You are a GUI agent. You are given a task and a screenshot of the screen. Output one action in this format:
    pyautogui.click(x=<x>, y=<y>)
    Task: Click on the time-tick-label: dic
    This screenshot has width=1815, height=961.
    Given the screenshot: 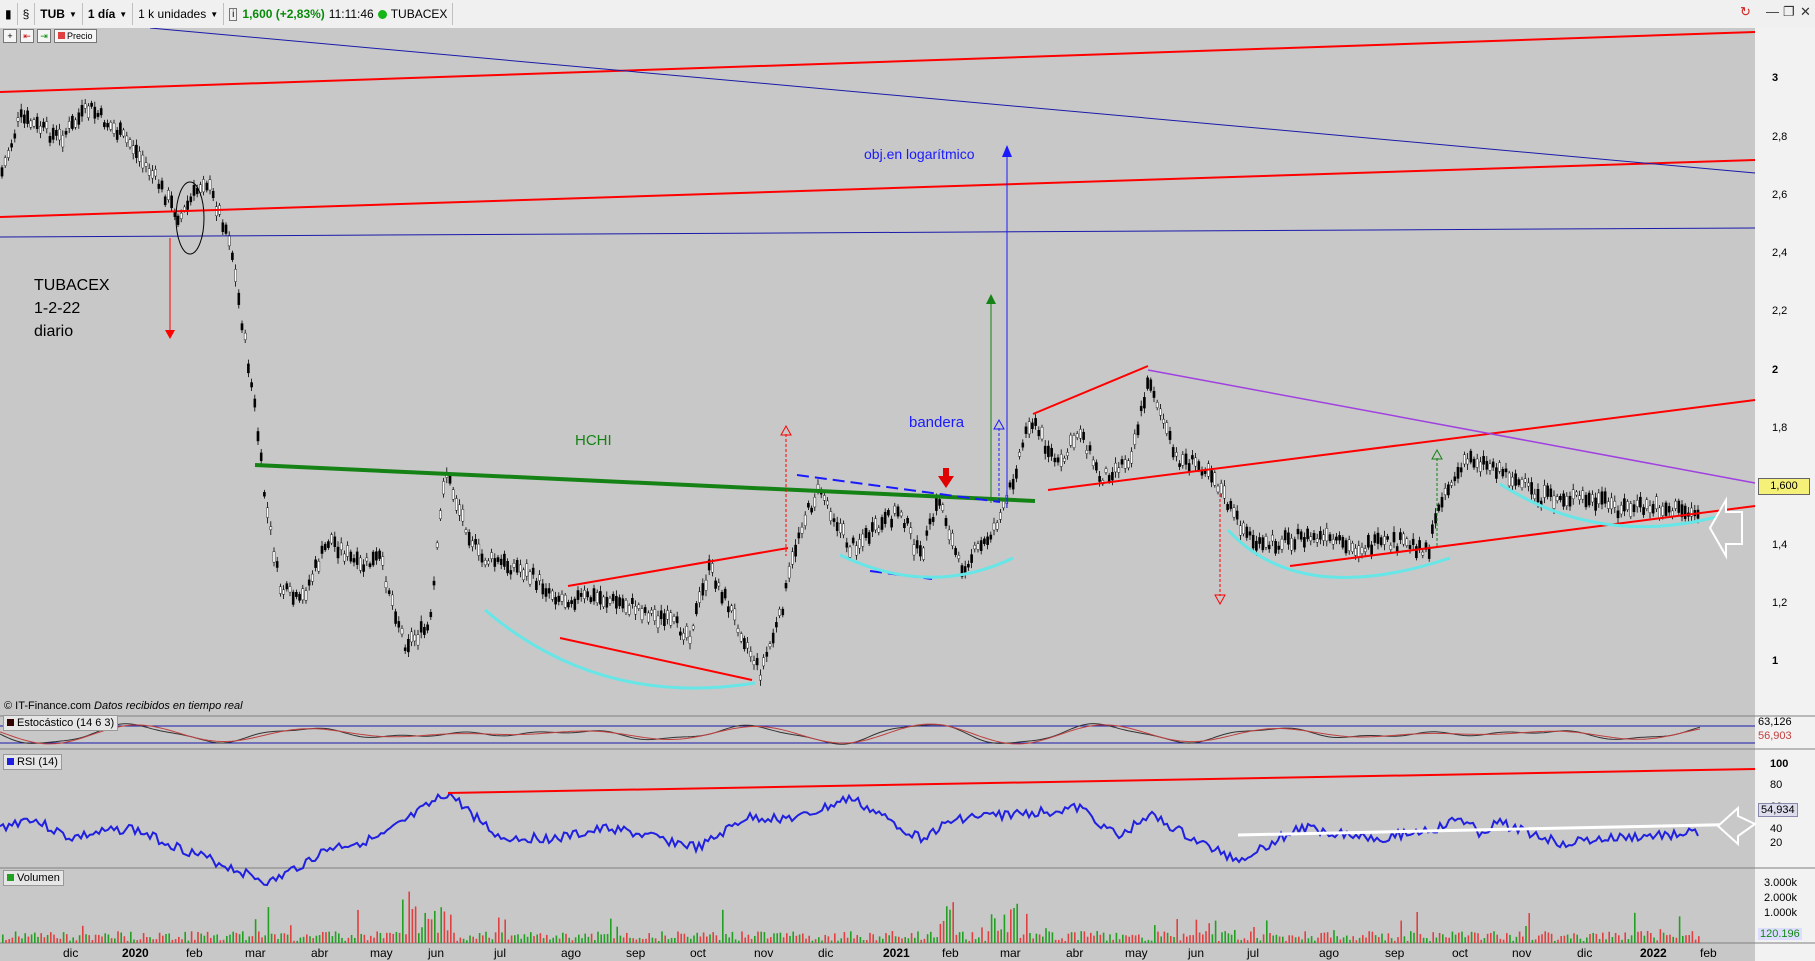 What is the action you would take?
    pyautogui.click(x=71, y=953)
    